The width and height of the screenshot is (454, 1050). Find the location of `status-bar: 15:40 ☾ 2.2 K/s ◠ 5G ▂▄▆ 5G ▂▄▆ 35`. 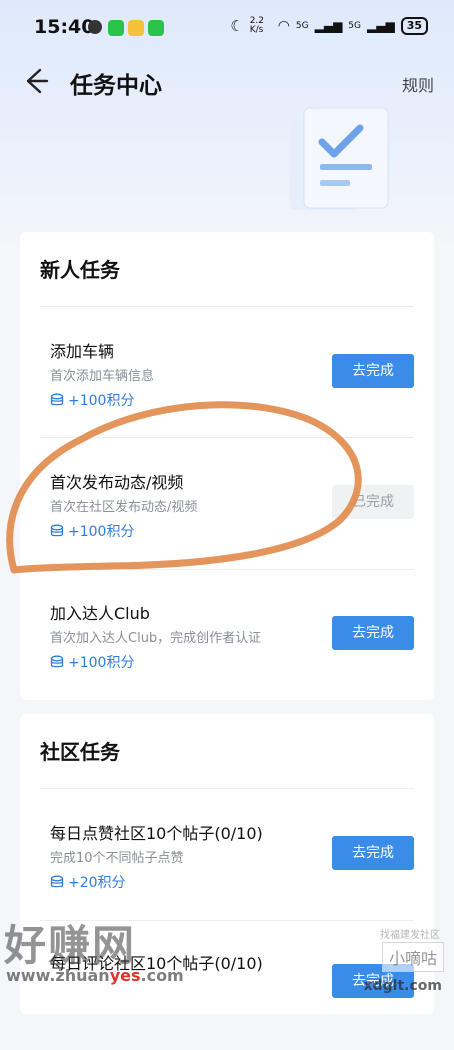

status-bar: 15:40 ☾ 2.2 K/s ◠ 5G ▂▄▆ 5G ▂▄▆ 35 is located at coordinates (227, 28).